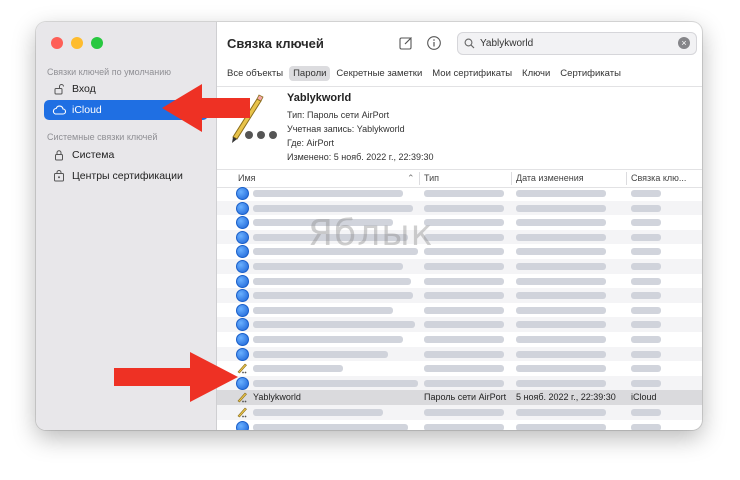 The width and height of the screenshot is (740, 480). What do you see at coordinates (319, 98) in the screenshot?
I see `detail-title: Yablykworld` at bounding box center [319, 98].